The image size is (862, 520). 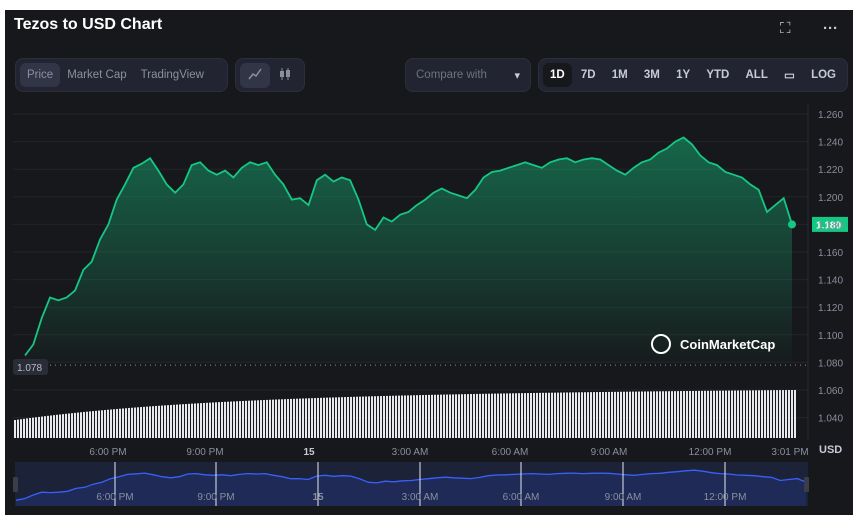 What do you see at coordinates (830, 336) in the screenshot?
I see `y-tick-label: 1.100` at bounding box center [830, 336].